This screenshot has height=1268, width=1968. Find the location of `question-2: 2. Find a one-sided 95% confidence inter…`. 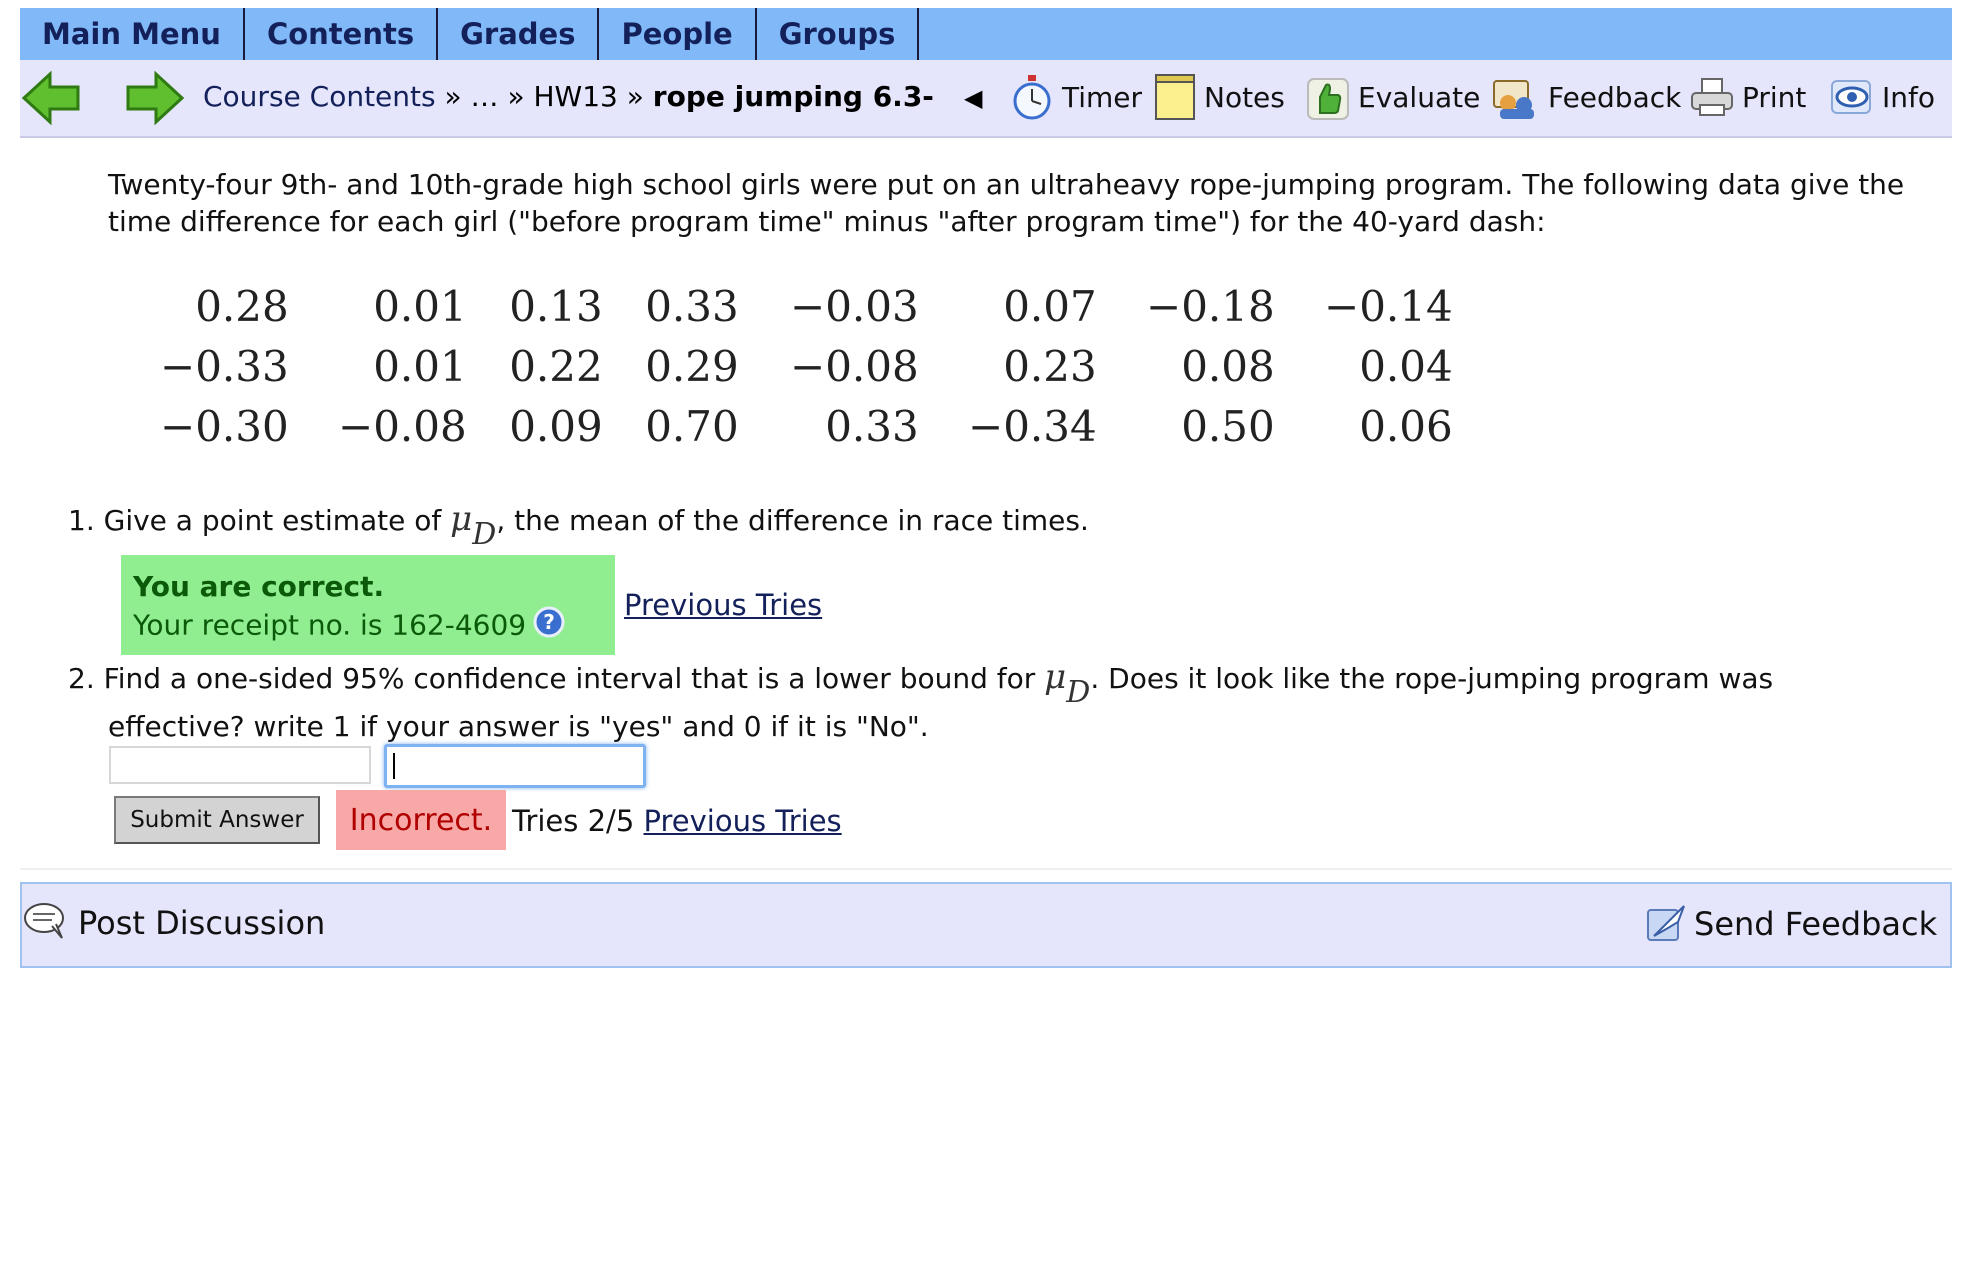

question-2: 2. Find a one-sided 95% confidence inter… is located at coordinates (921, 683).